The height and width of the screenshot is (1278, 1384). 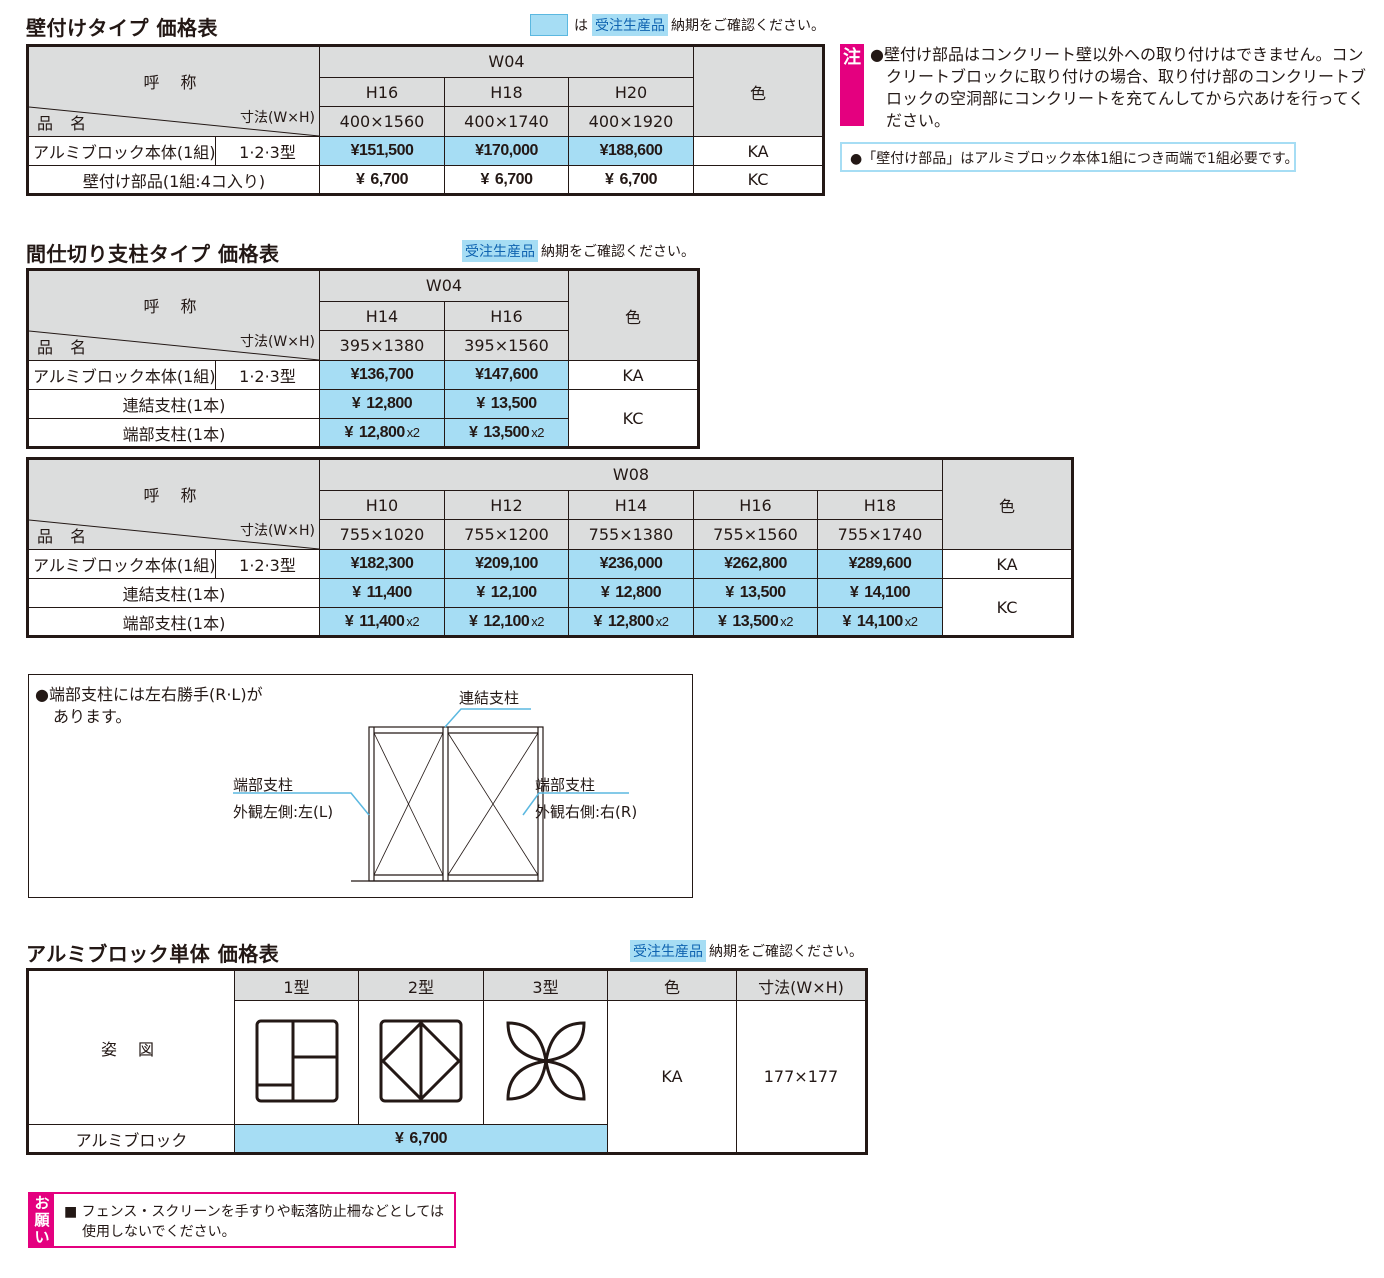 I want to click on type3-header: 3型, so click(x=545, y=985).